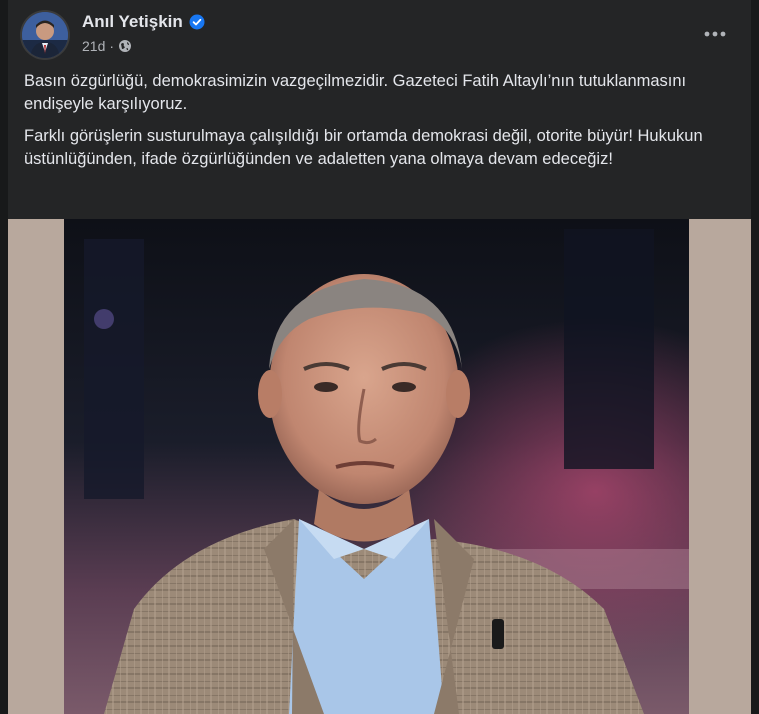 Image resolution: width=759 pixels, height=714 pixels. I want to click on author-line: Anıl Yetişkin, so click(143, 22).